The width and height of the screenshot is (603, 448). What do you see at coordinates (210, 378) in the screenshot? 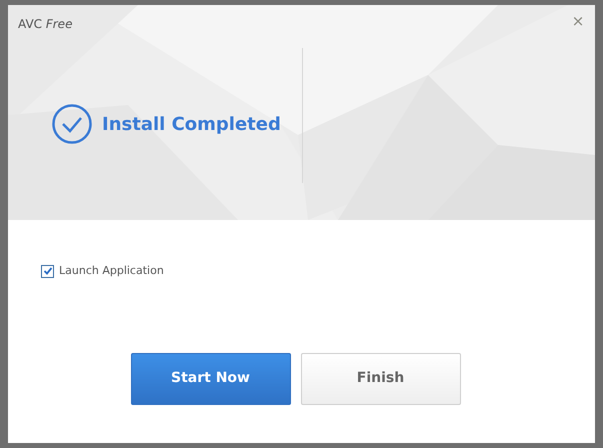
I see `start-now-button: Start Now` at bounding box center [210, 378].